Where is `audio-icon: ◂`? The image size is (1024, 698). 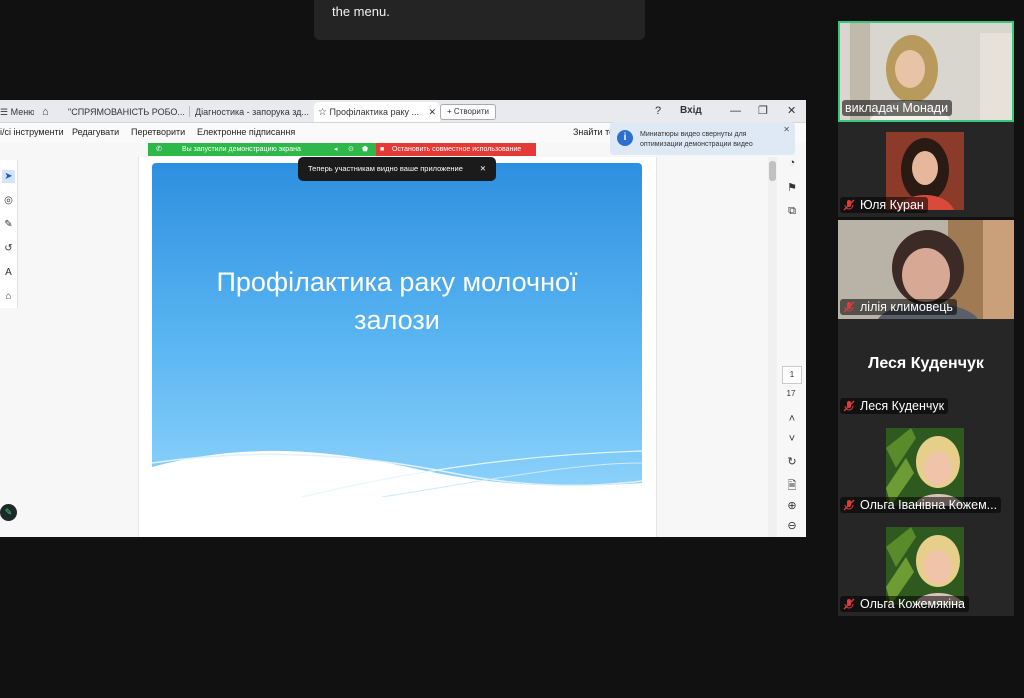 audio-icon: ◂ is located at coordinates (336, 149).